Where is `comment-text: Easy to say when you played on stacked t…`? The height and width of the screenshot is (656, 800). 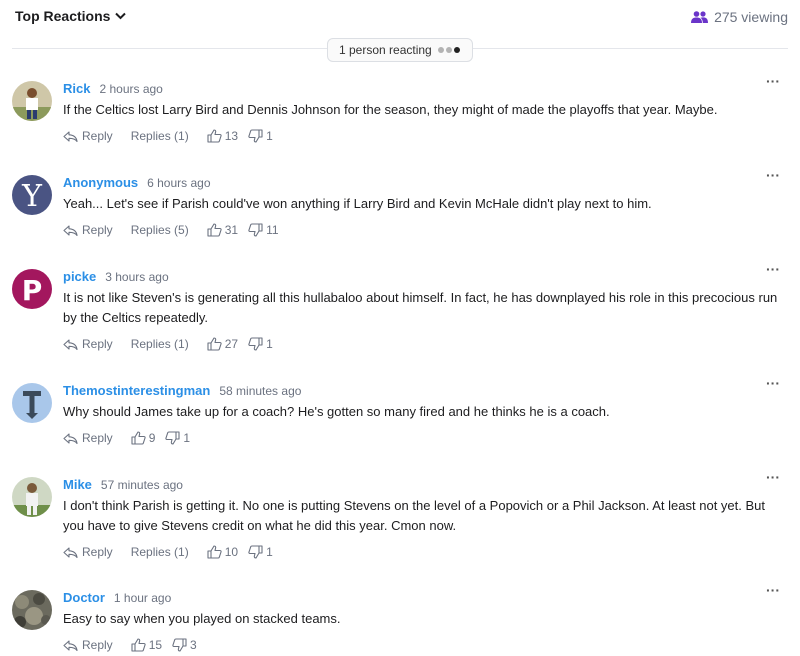 comment-text: Easy to say when you played on stacked t… is located at coordinates (202, 618).